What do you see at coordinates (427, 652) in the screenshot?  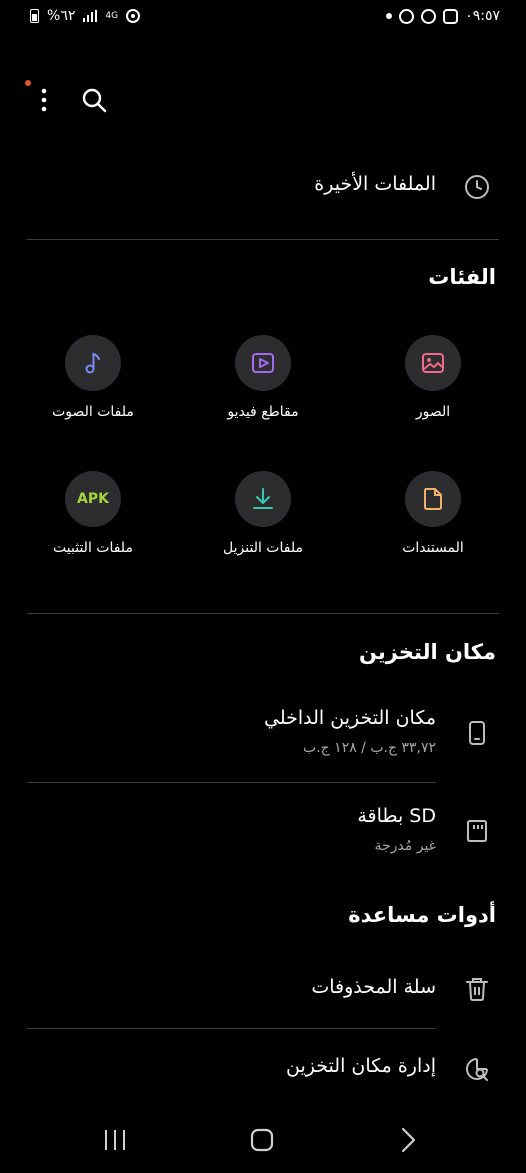 I see `storage-title: مكان التخزين` at bounding box center [427, 652].